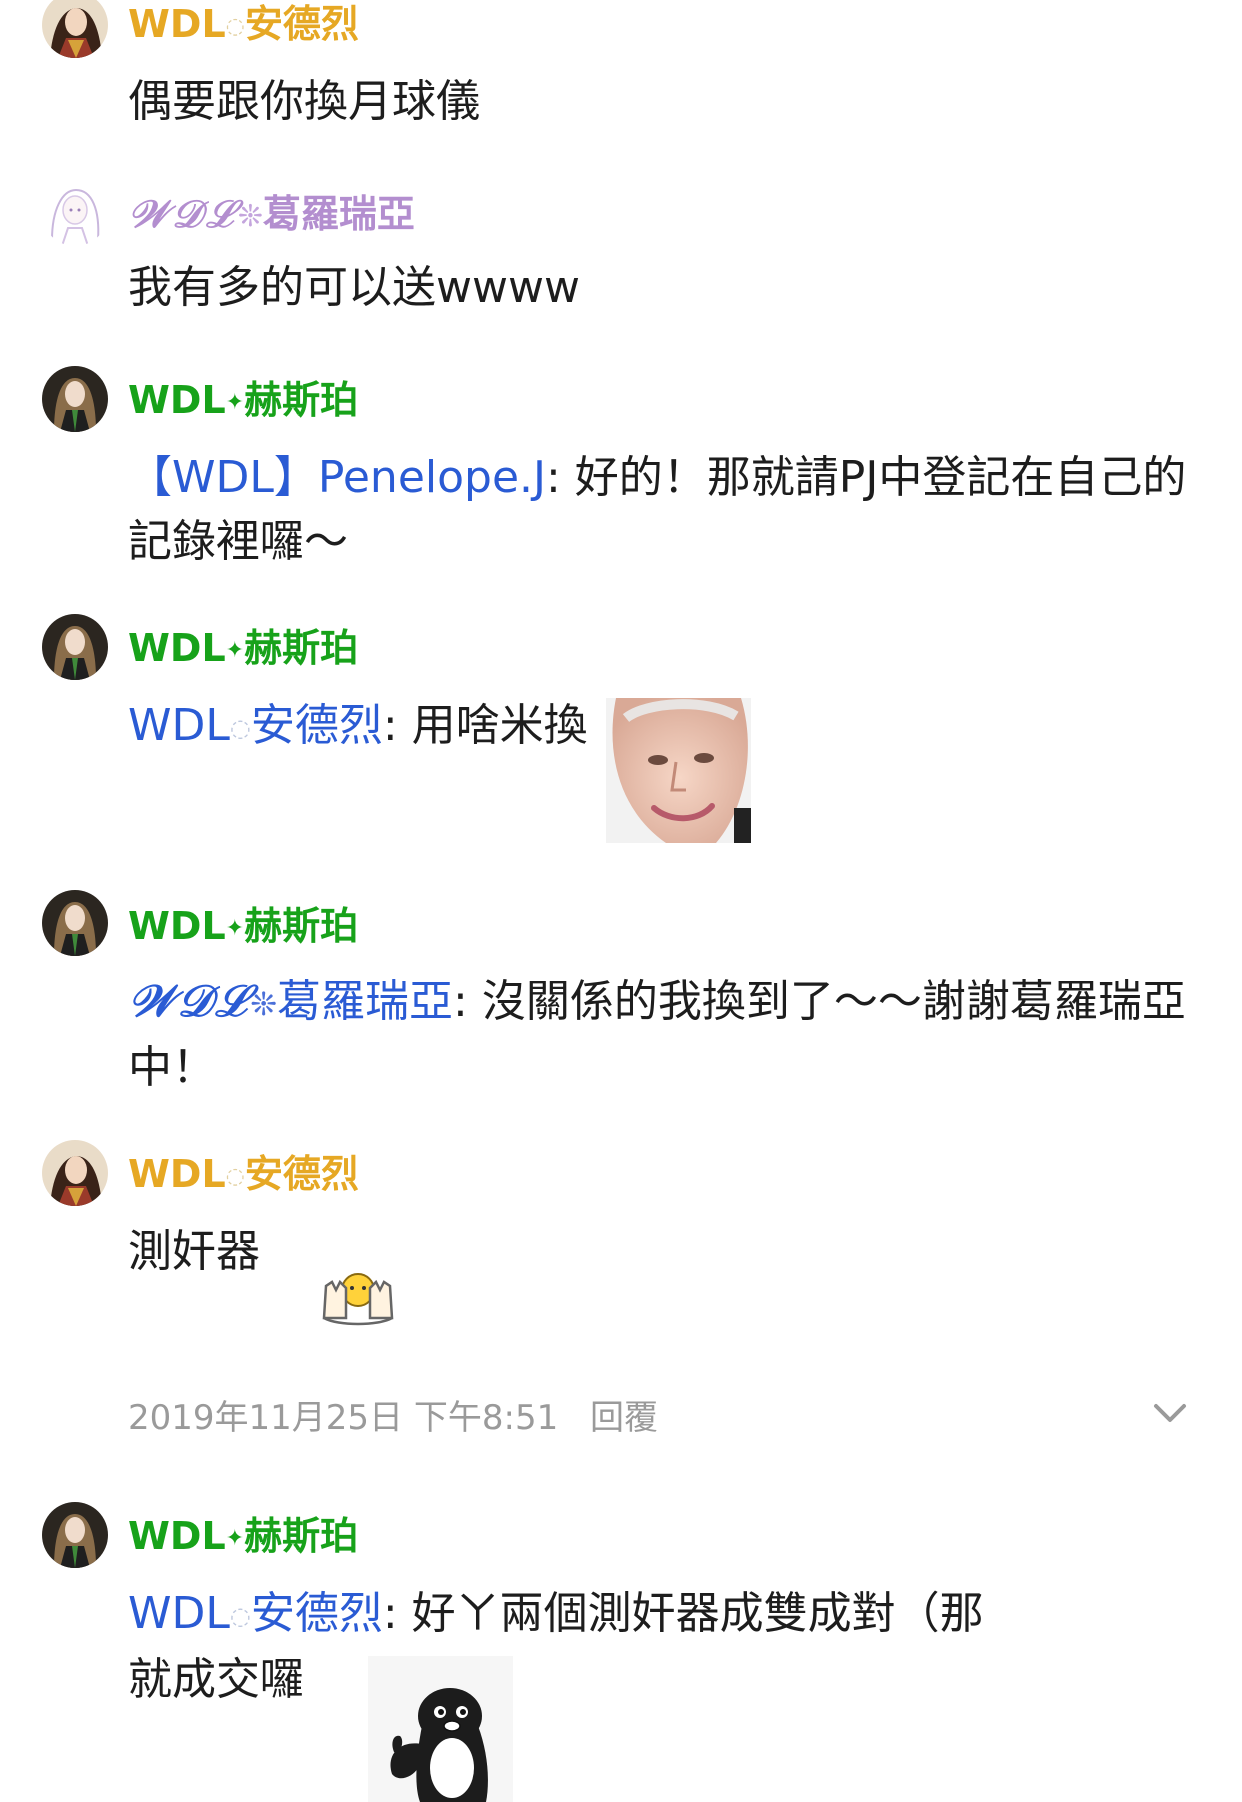  Describe the element at coordinates (658, 510) in the screenshot. I see `message-text: 【WDL】Penelope.J: 好的！那就請PJ中登記在自己的記錄裡囉～` at that location.